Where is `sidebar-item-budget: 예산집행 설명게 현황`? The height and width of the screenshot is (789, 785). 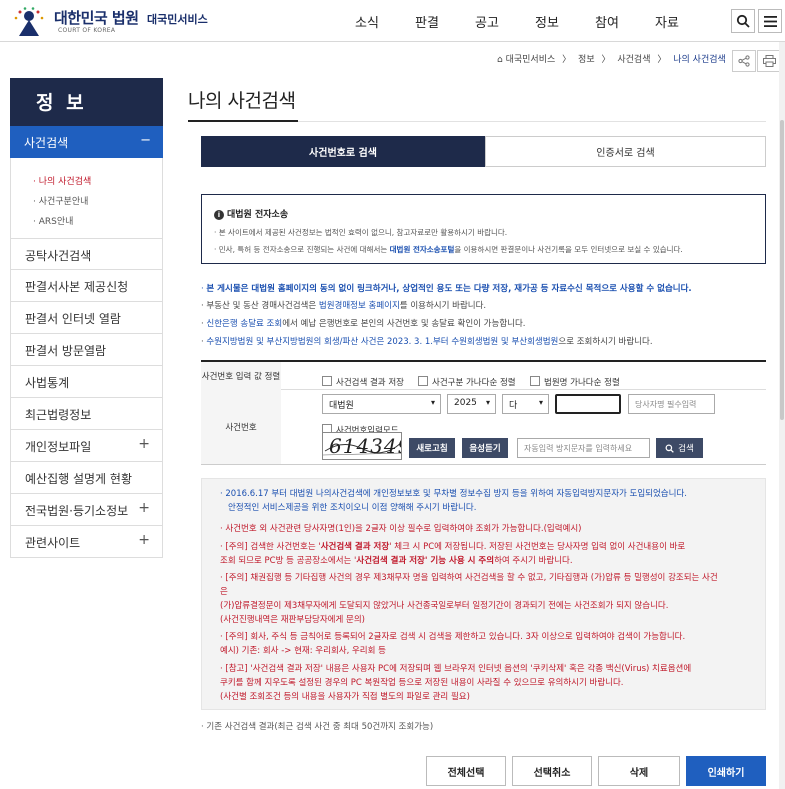 sidebar-item-budget: 예산집행 설명게 현황 is located at coordinates (86, 478).